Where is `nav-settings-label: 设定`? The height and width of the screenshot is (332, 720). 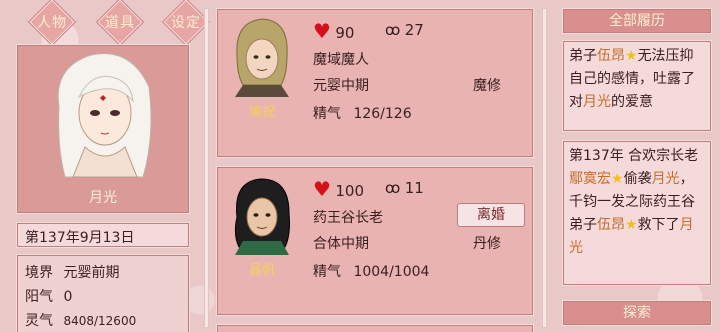 nav-settings-label: 设定 is located at coordinates (186, 23).